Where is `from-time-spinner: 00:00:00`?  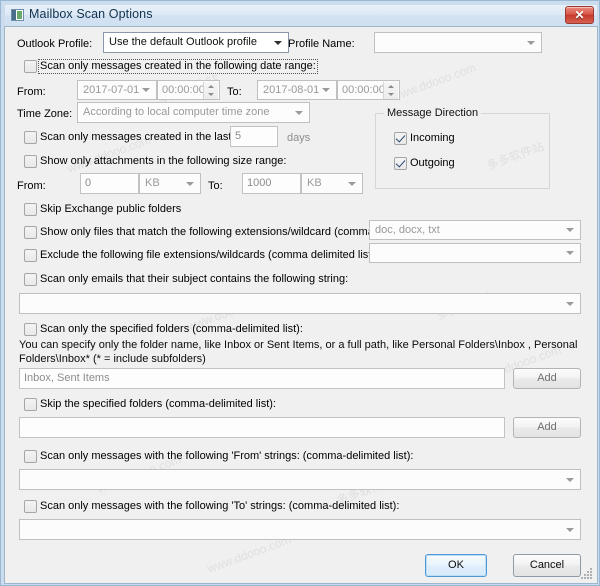 from-time-spinner: 00:00:00 is located at coordinates (188, 90).